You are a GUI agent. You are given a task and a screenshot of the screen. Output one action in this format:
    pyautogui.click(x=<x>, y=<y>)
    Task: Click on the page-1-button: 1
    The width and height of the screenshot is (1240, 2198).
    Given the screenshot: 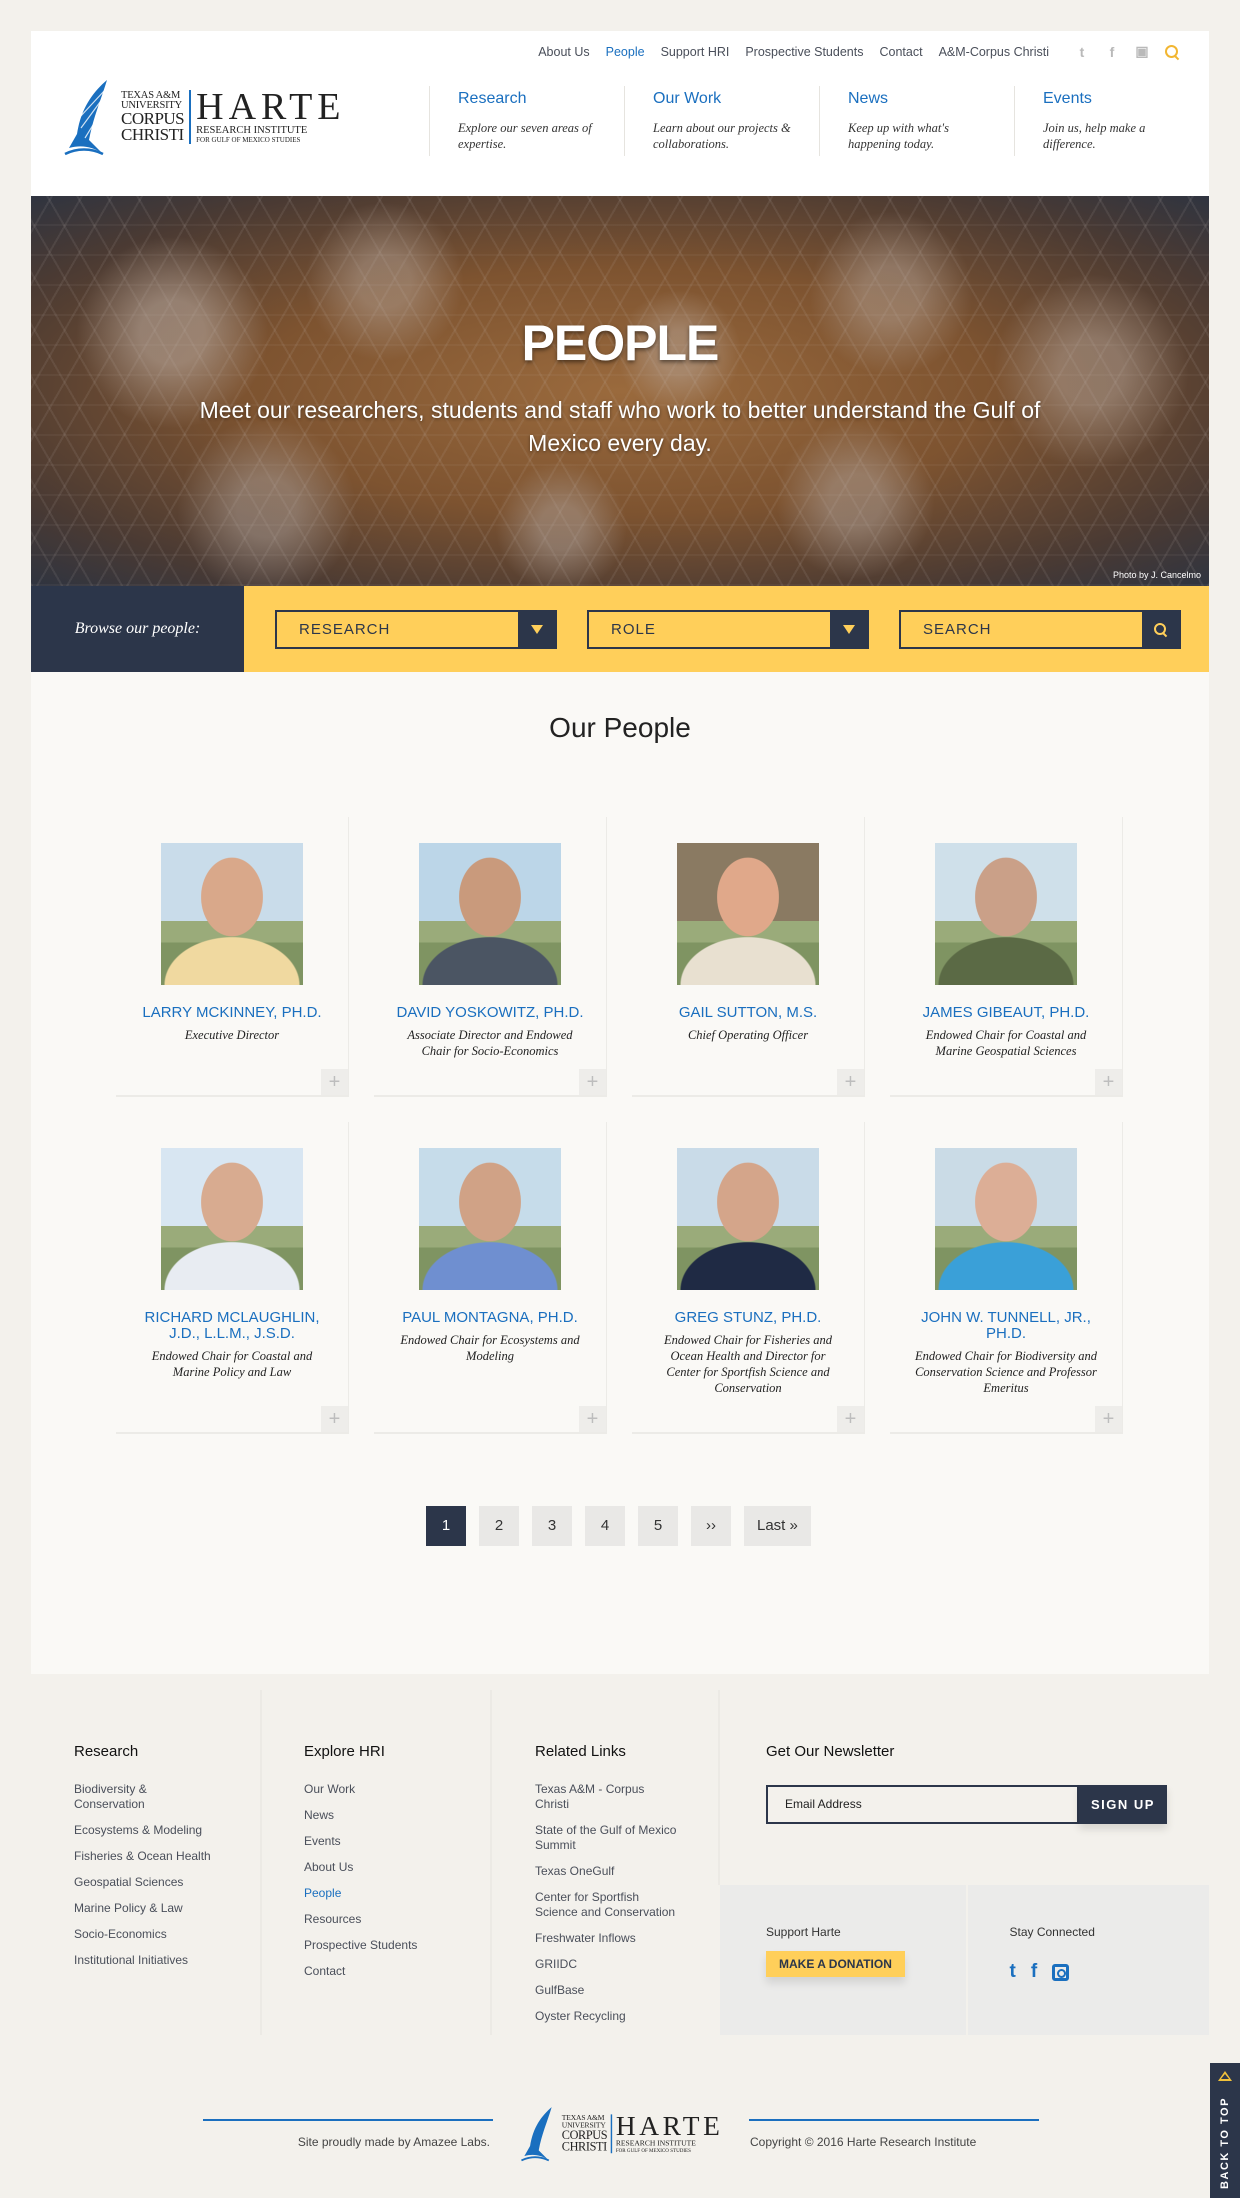 What is the action you would take?
    pyautogui.click(x=446, y=1526)
    